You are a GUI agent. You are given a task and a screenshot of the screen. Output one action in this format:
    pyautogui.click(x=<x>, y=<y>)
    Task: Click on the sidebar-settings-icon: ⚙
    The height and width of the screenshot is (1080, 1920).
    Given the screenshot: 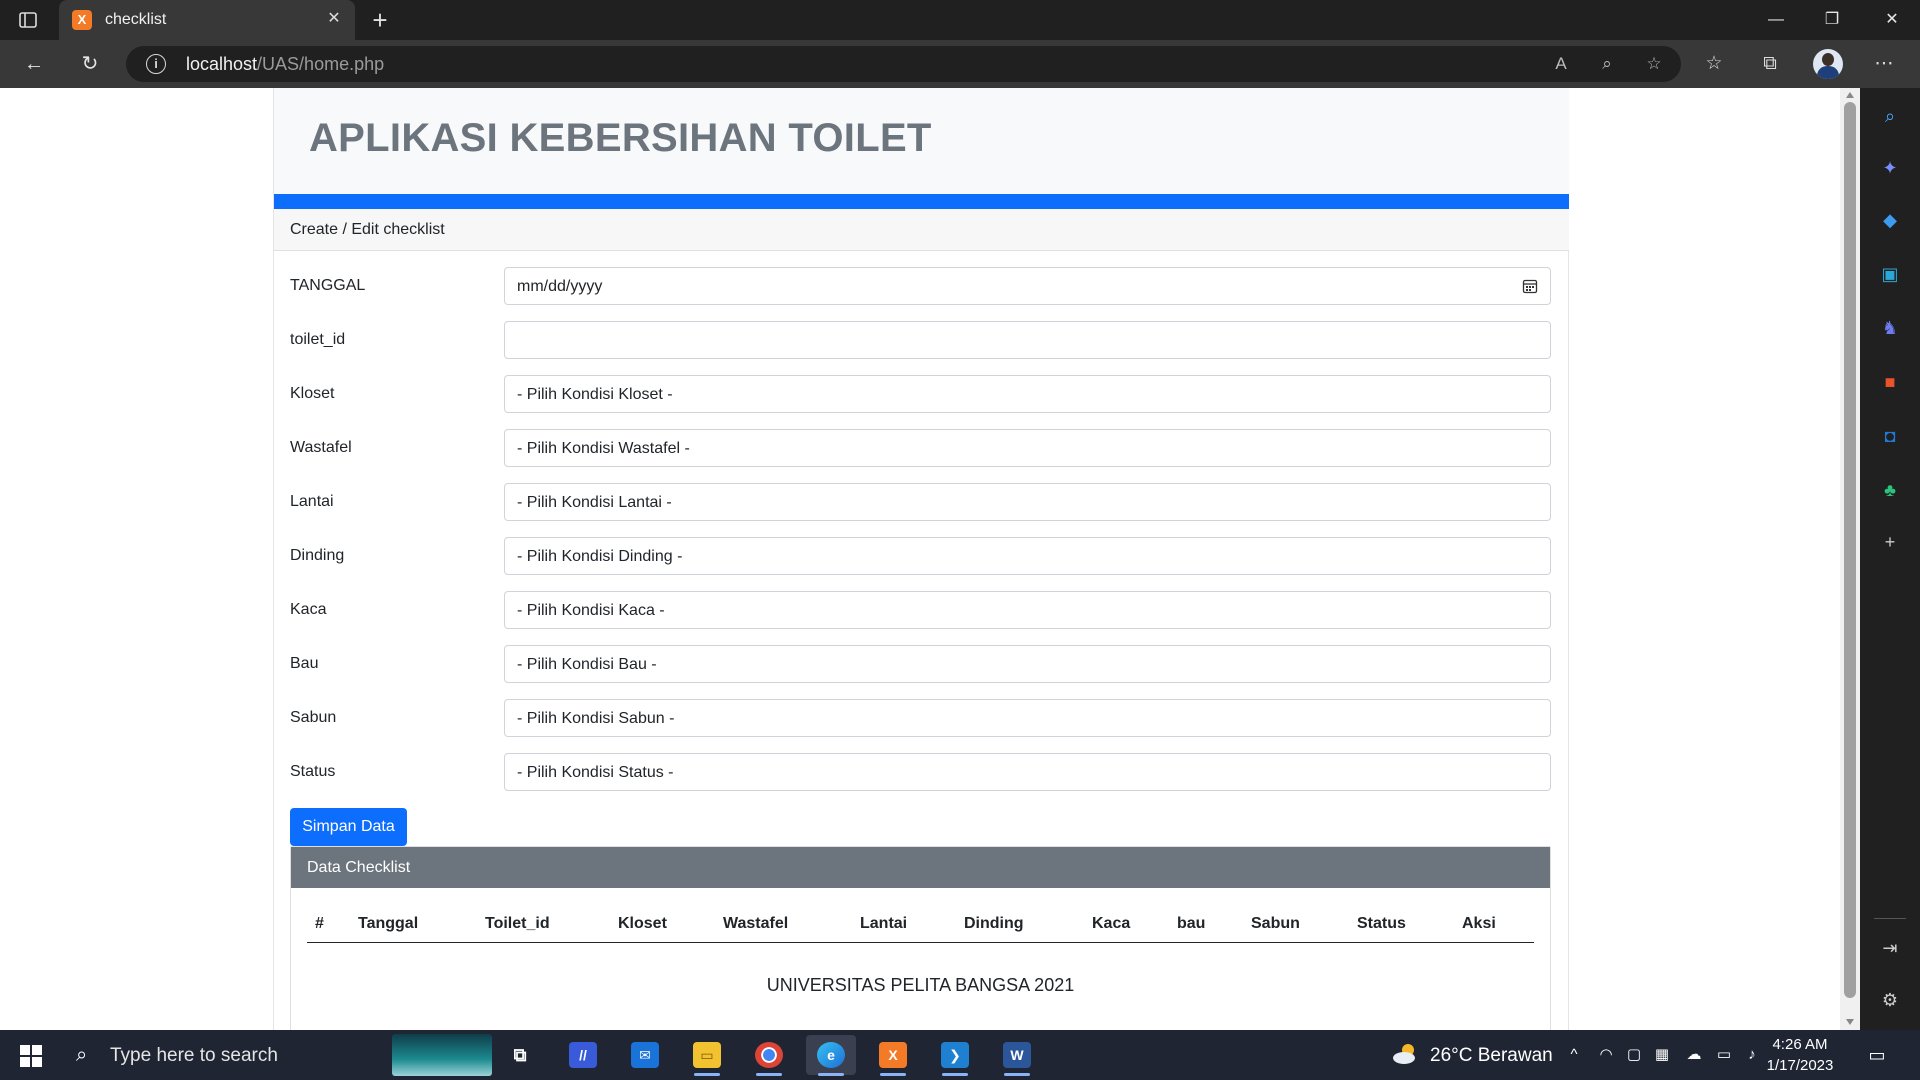 What is the action you would take?
    pyautogui.click(x=1890, y=1000)
    